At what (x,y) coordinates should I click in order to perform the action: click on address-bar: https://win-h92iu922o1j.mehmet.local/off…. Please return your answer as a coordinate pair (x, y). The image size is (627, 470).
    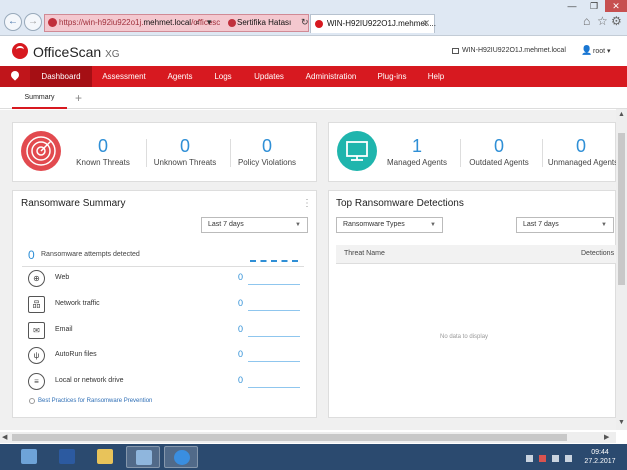
    Looking at the image, I should click on (176, 23).